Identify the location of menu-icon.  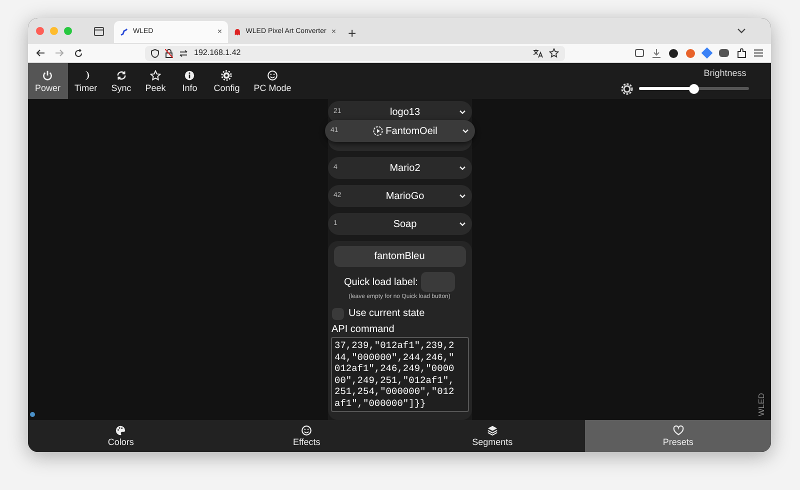
(758, 53).